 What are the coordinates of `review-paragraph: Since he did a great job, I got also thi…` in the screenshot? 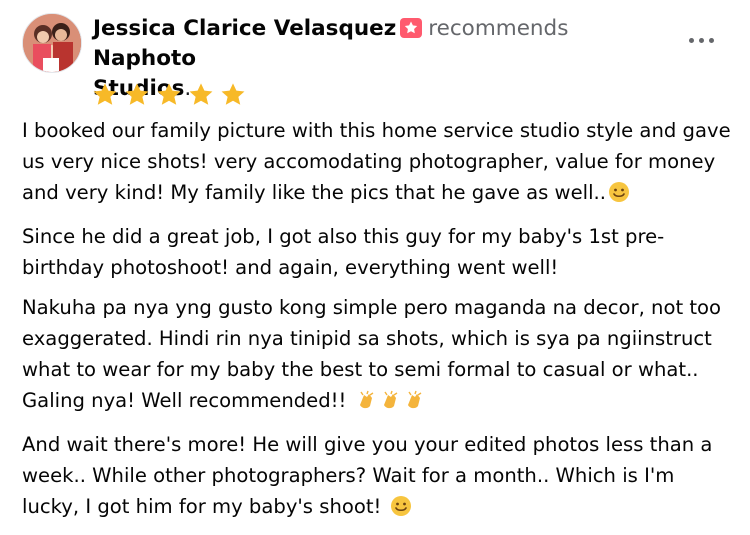 It's located at (343, 252).